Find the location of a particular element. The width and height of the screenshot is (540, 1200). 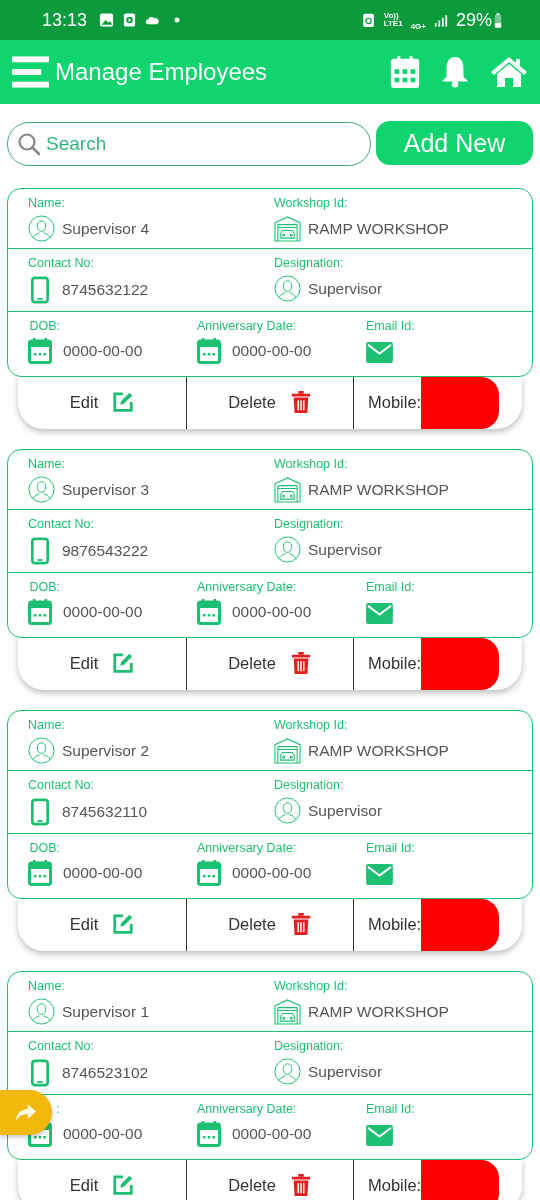

play-icon is located at coordinates (130, 20).